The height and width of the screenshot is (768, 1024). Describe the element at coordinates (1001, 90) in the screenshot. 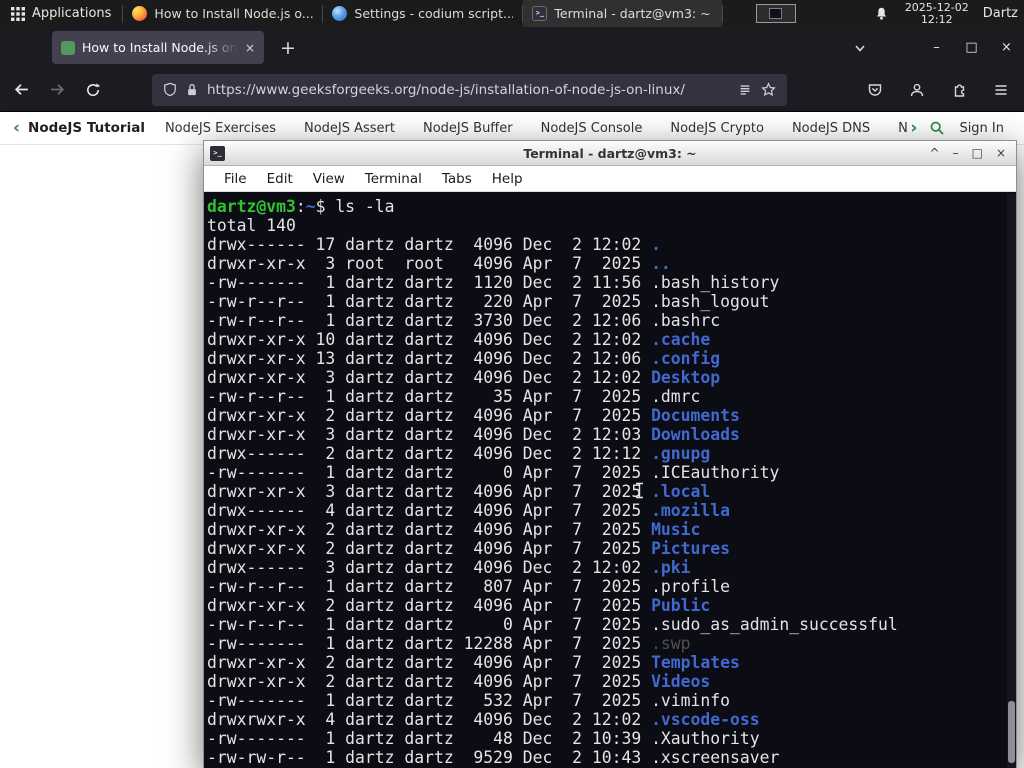

I see `menu-icon` at that location.